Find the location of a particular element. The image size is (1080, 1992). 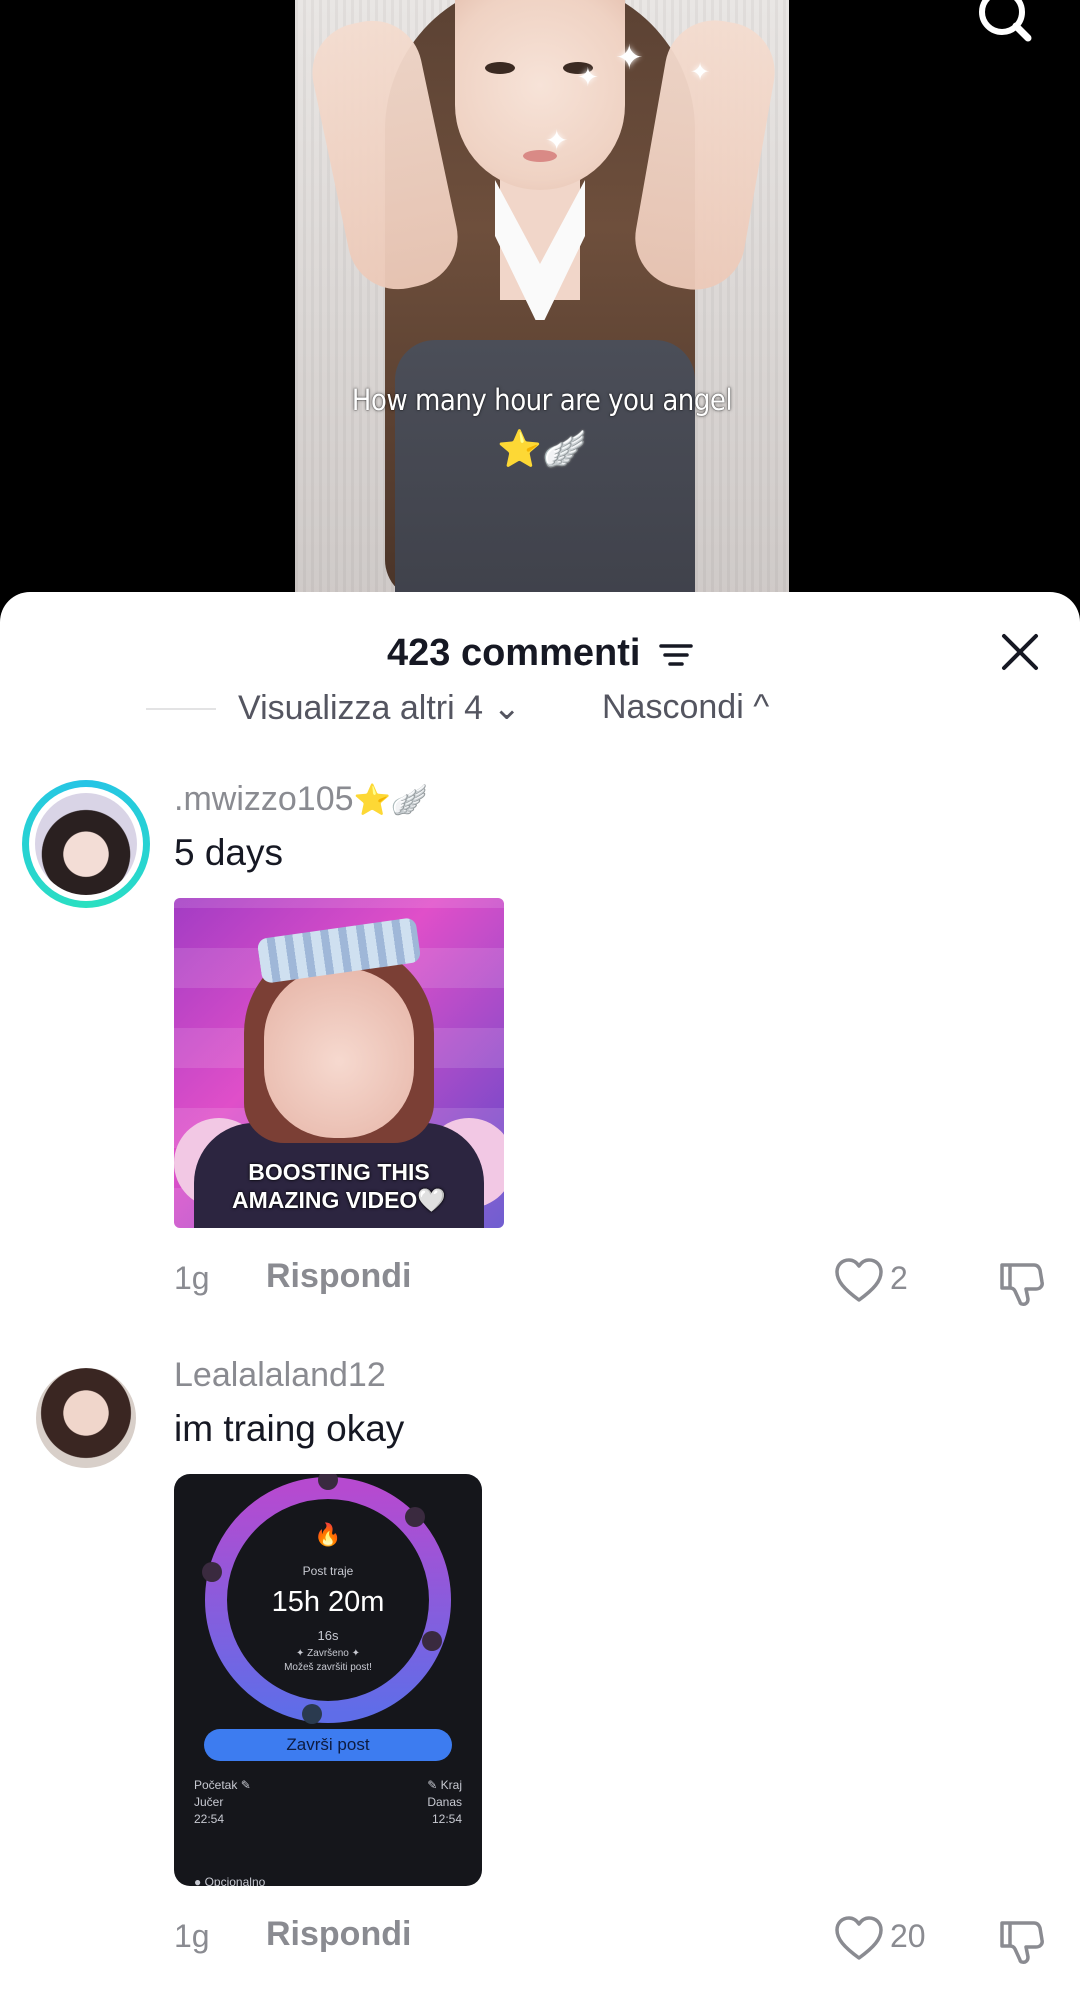

video-frame: ✦ ✦ ✦ ✦ How many hour are you angel ⭐🪽 is located at coordinates (542, 300).